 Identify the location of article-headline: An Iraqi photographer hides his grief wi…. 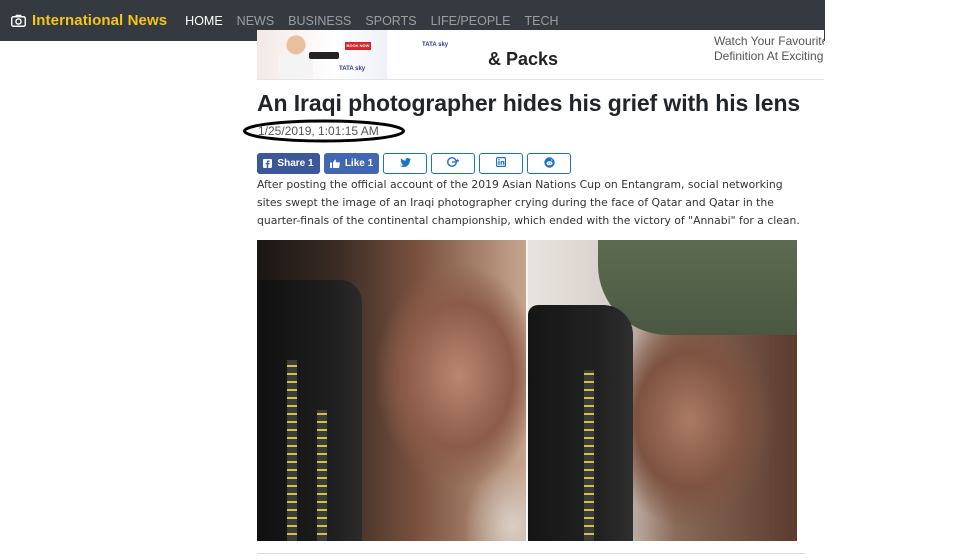
(529, 103).